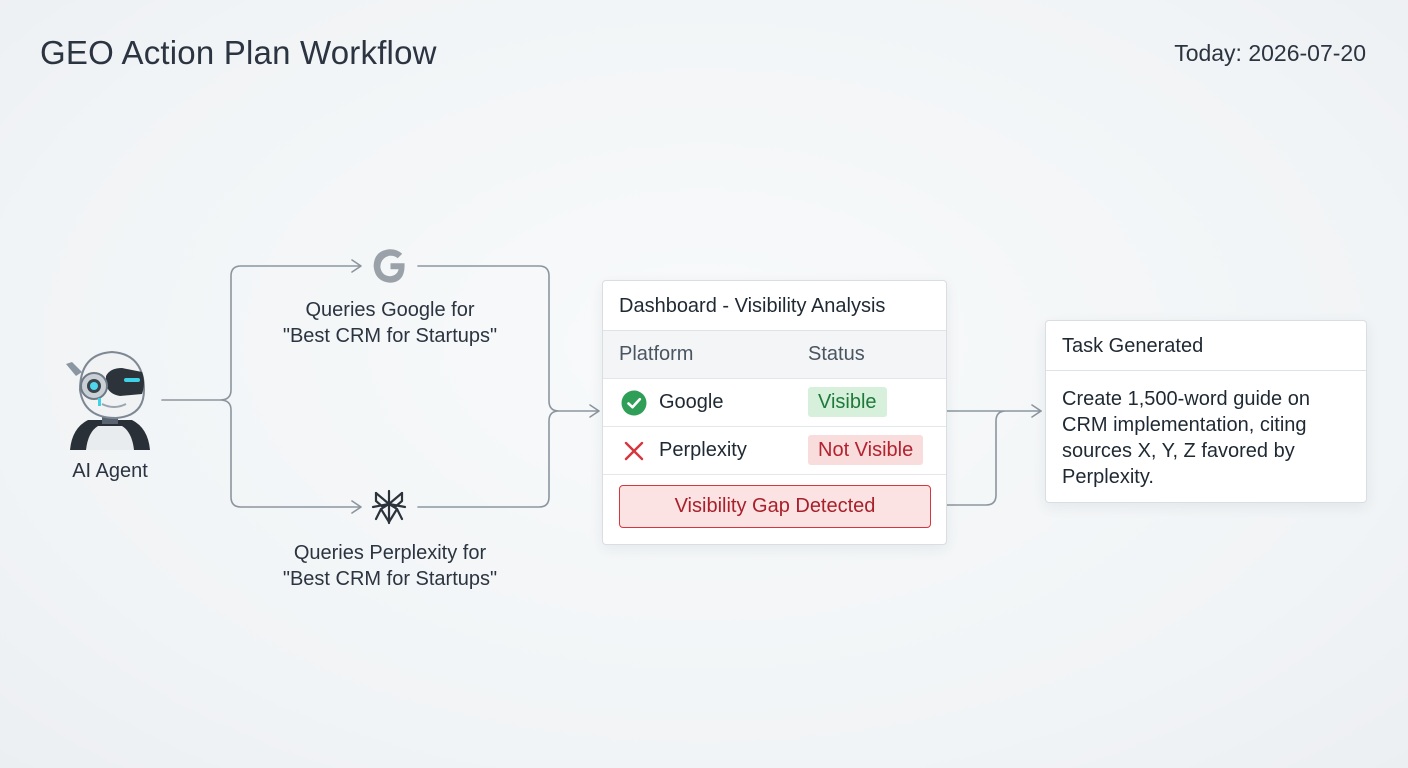  I want to click on google-query-line-1: Queries Google for, so click(390, 310).